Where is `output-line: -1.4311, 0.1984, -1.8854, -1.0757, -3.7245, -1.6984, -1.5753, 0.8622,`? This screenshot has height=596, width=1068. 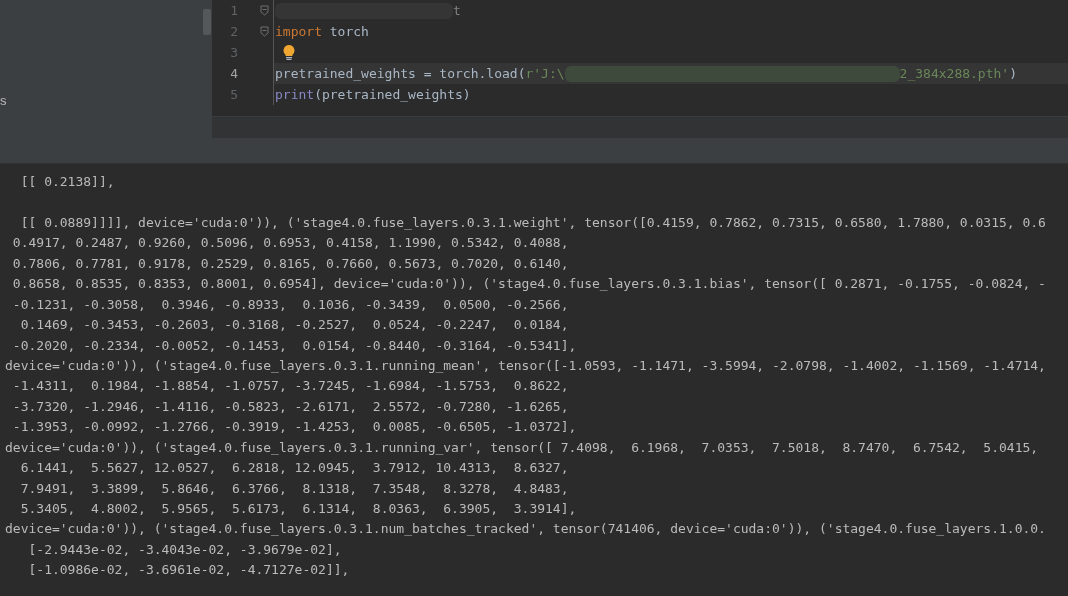
output-line: -1.4311, 0.1984, -1.8854, -1.0757, -3.7245, -1.6984, -1.5753, 0.8622, is located at coordinates (290, 386).